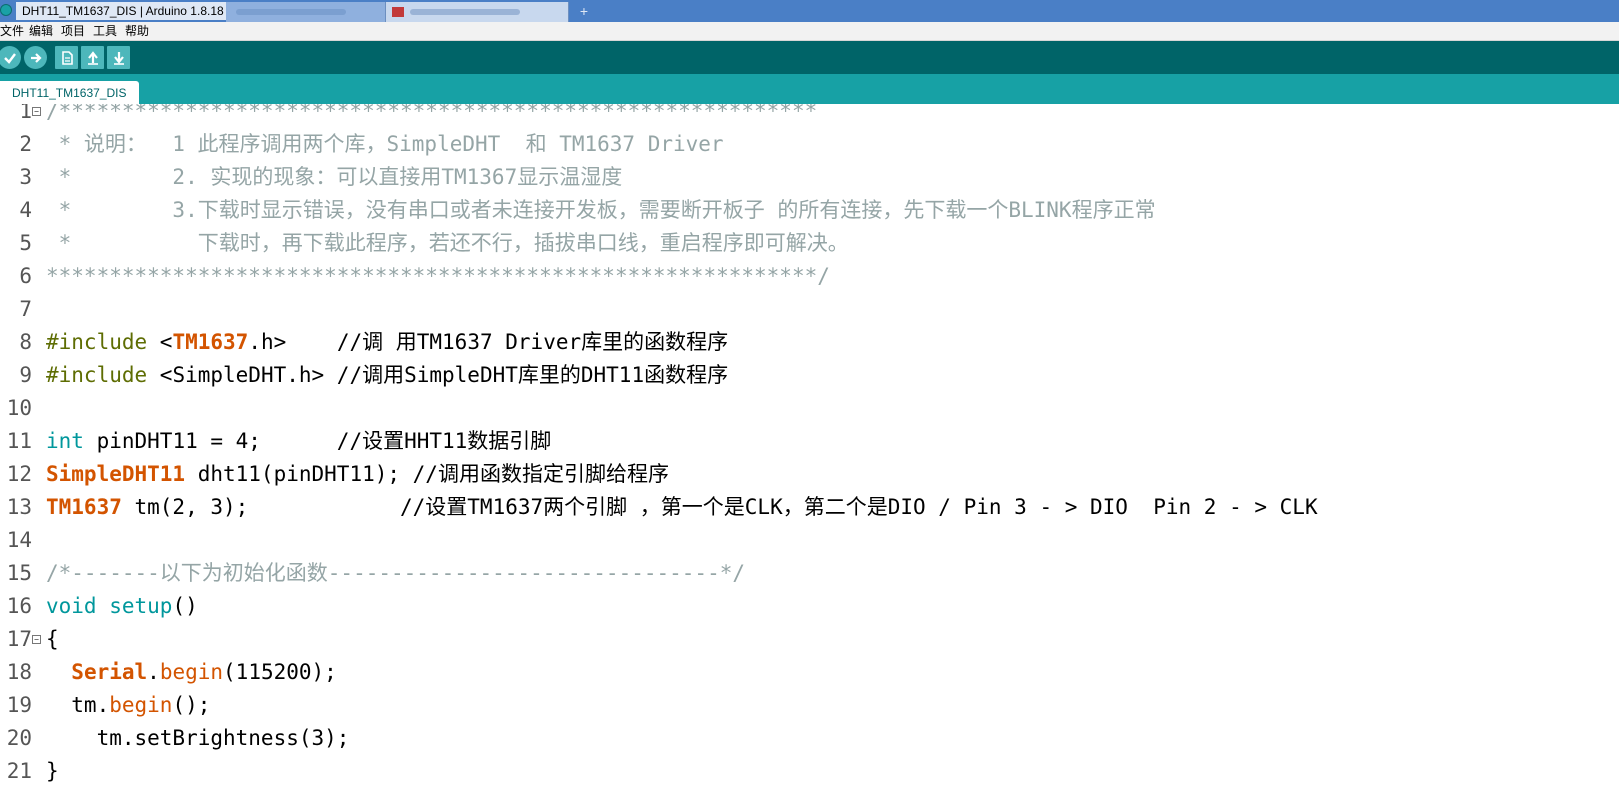 This screenshot has width=1619, height=812. Describe the element at coordinates (25, 309) in the screenshot. I see `line-number: 7` at that location.